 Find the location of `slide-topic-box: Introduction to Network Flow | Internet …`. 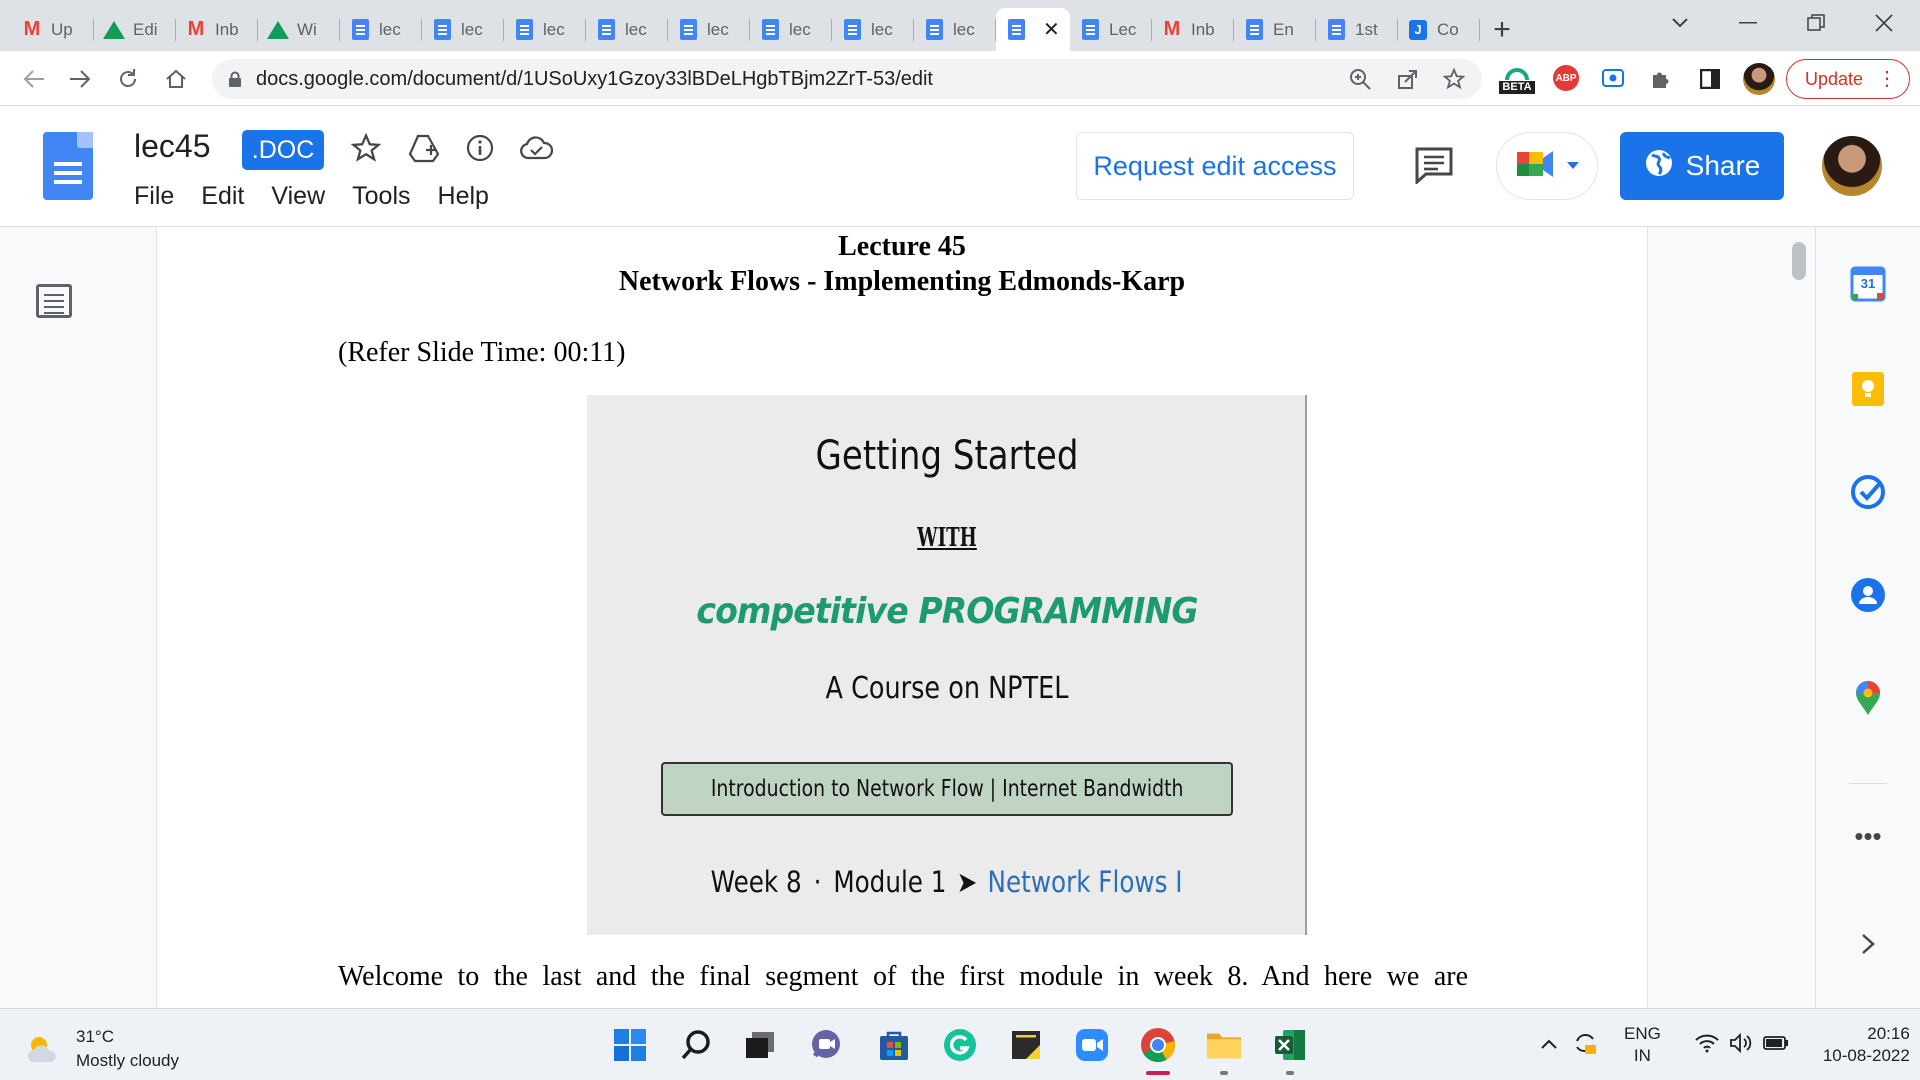

slide-topic-box: Introduction to Network Flow | Internet … is located at coordinates (947, 789).